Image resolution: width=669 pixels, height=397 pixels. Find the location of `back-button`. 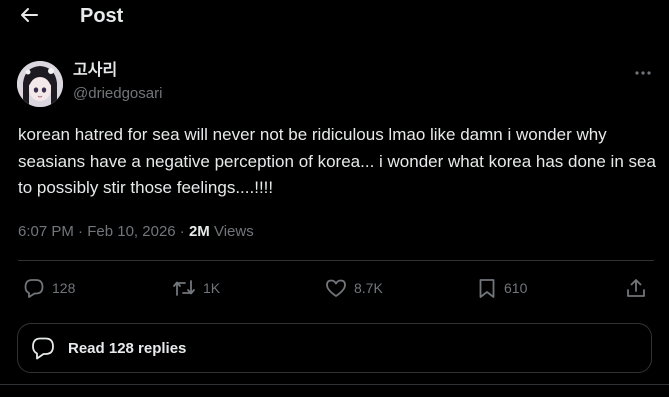

back-button is located at coordinates (29, 17).